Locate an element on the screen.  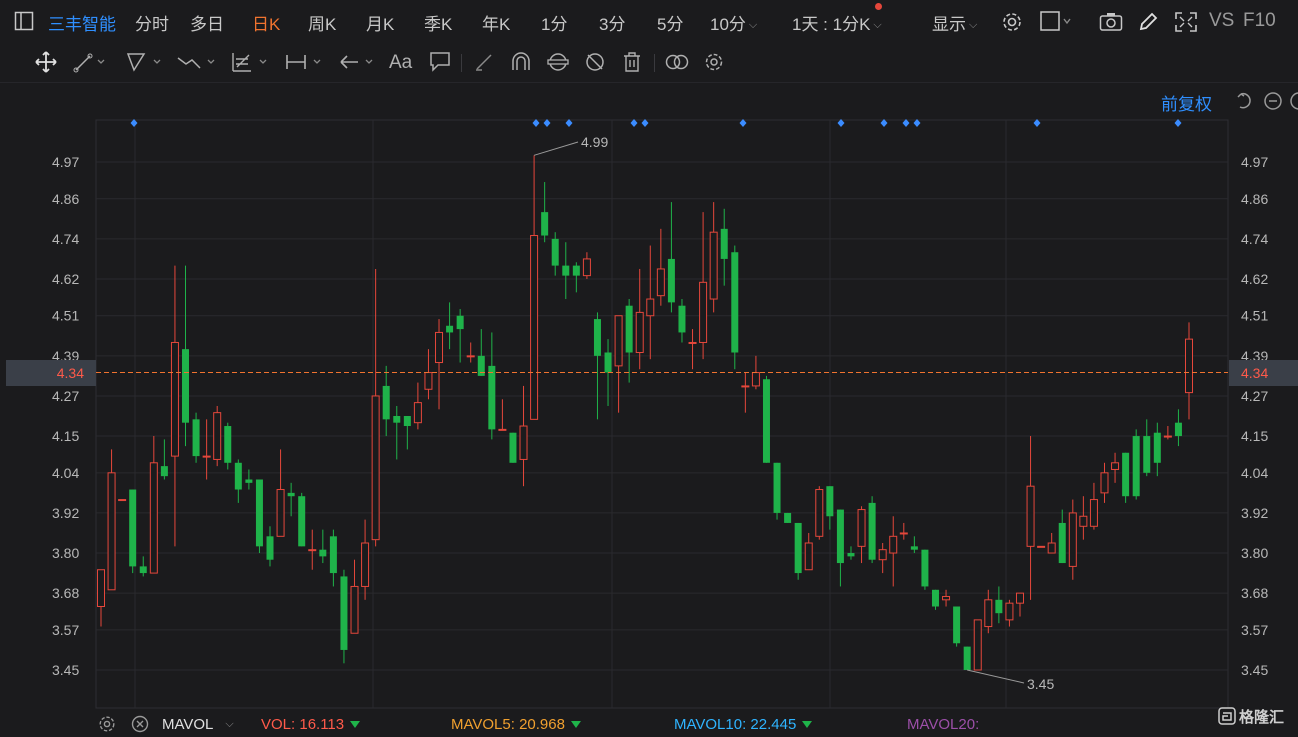
tab-season-k: 季K is located at coordinates (438, 22).